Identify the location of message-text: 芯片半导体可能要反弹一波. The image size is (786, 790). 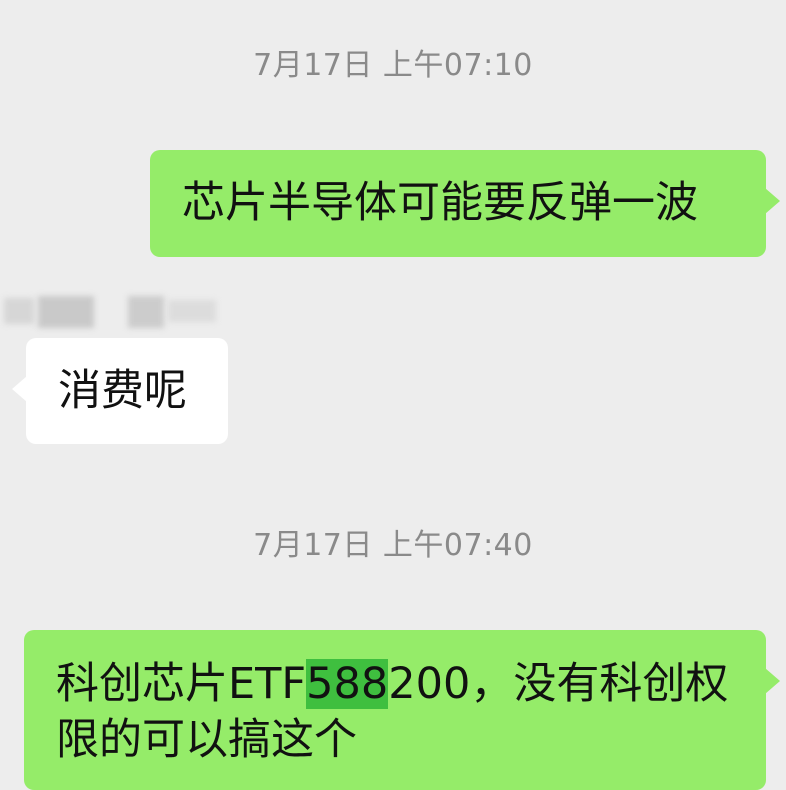
(440, 203).